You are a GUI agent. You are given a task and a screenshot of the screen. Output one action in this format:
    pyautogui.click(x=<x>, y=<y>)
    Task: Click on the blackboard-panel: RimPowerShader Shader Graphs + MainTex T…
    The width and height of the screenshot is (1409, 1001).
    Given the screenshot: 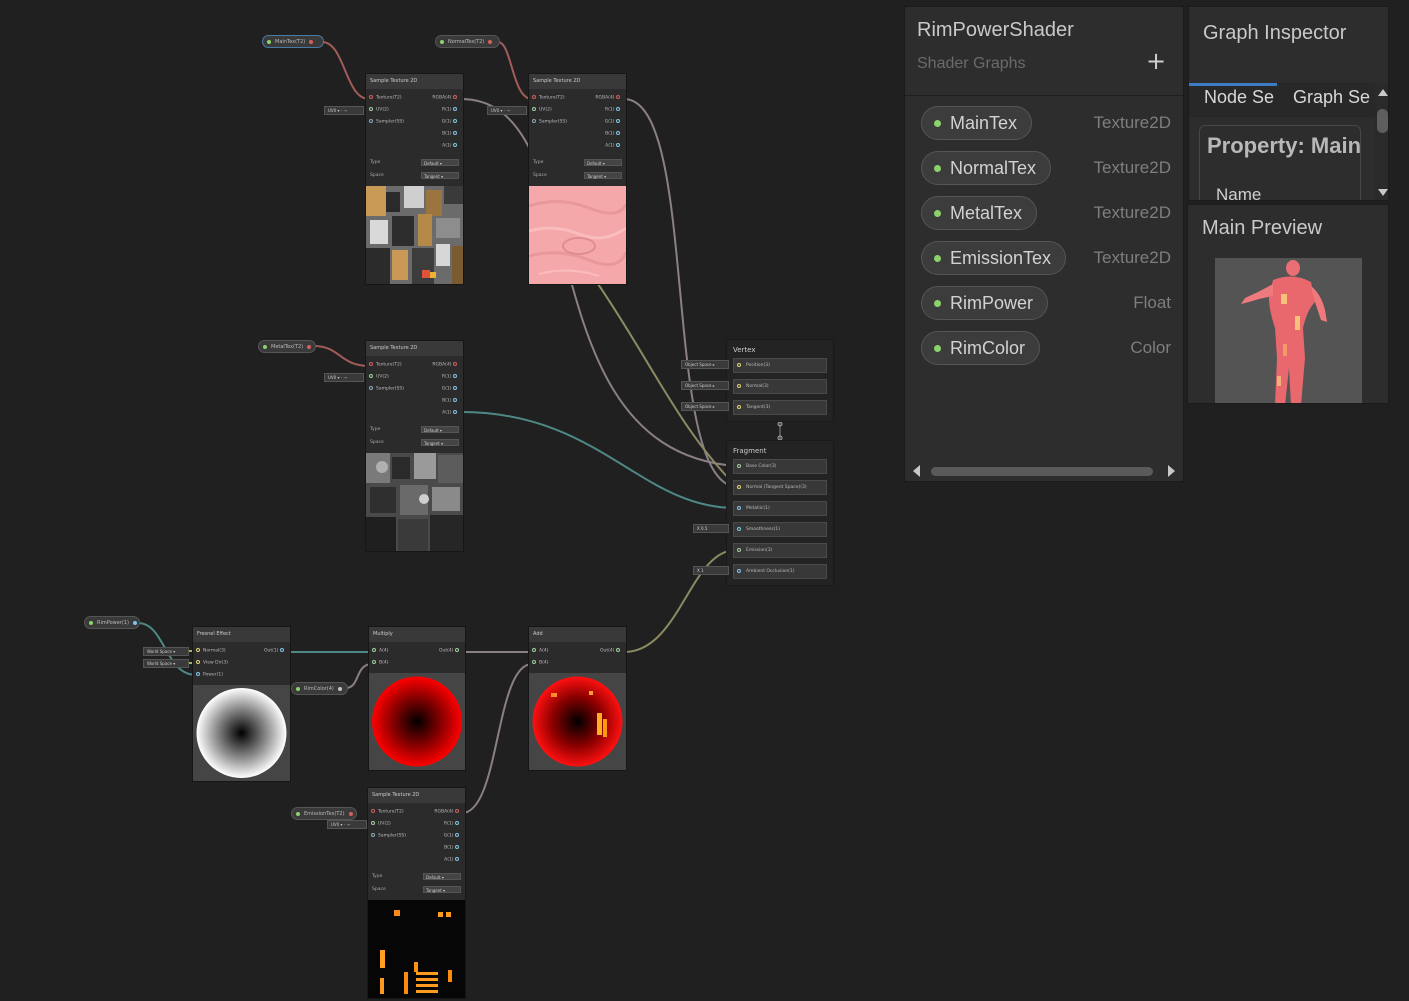 What is the action you would take?
    pyautogui.click(x=1044, y=244)
    